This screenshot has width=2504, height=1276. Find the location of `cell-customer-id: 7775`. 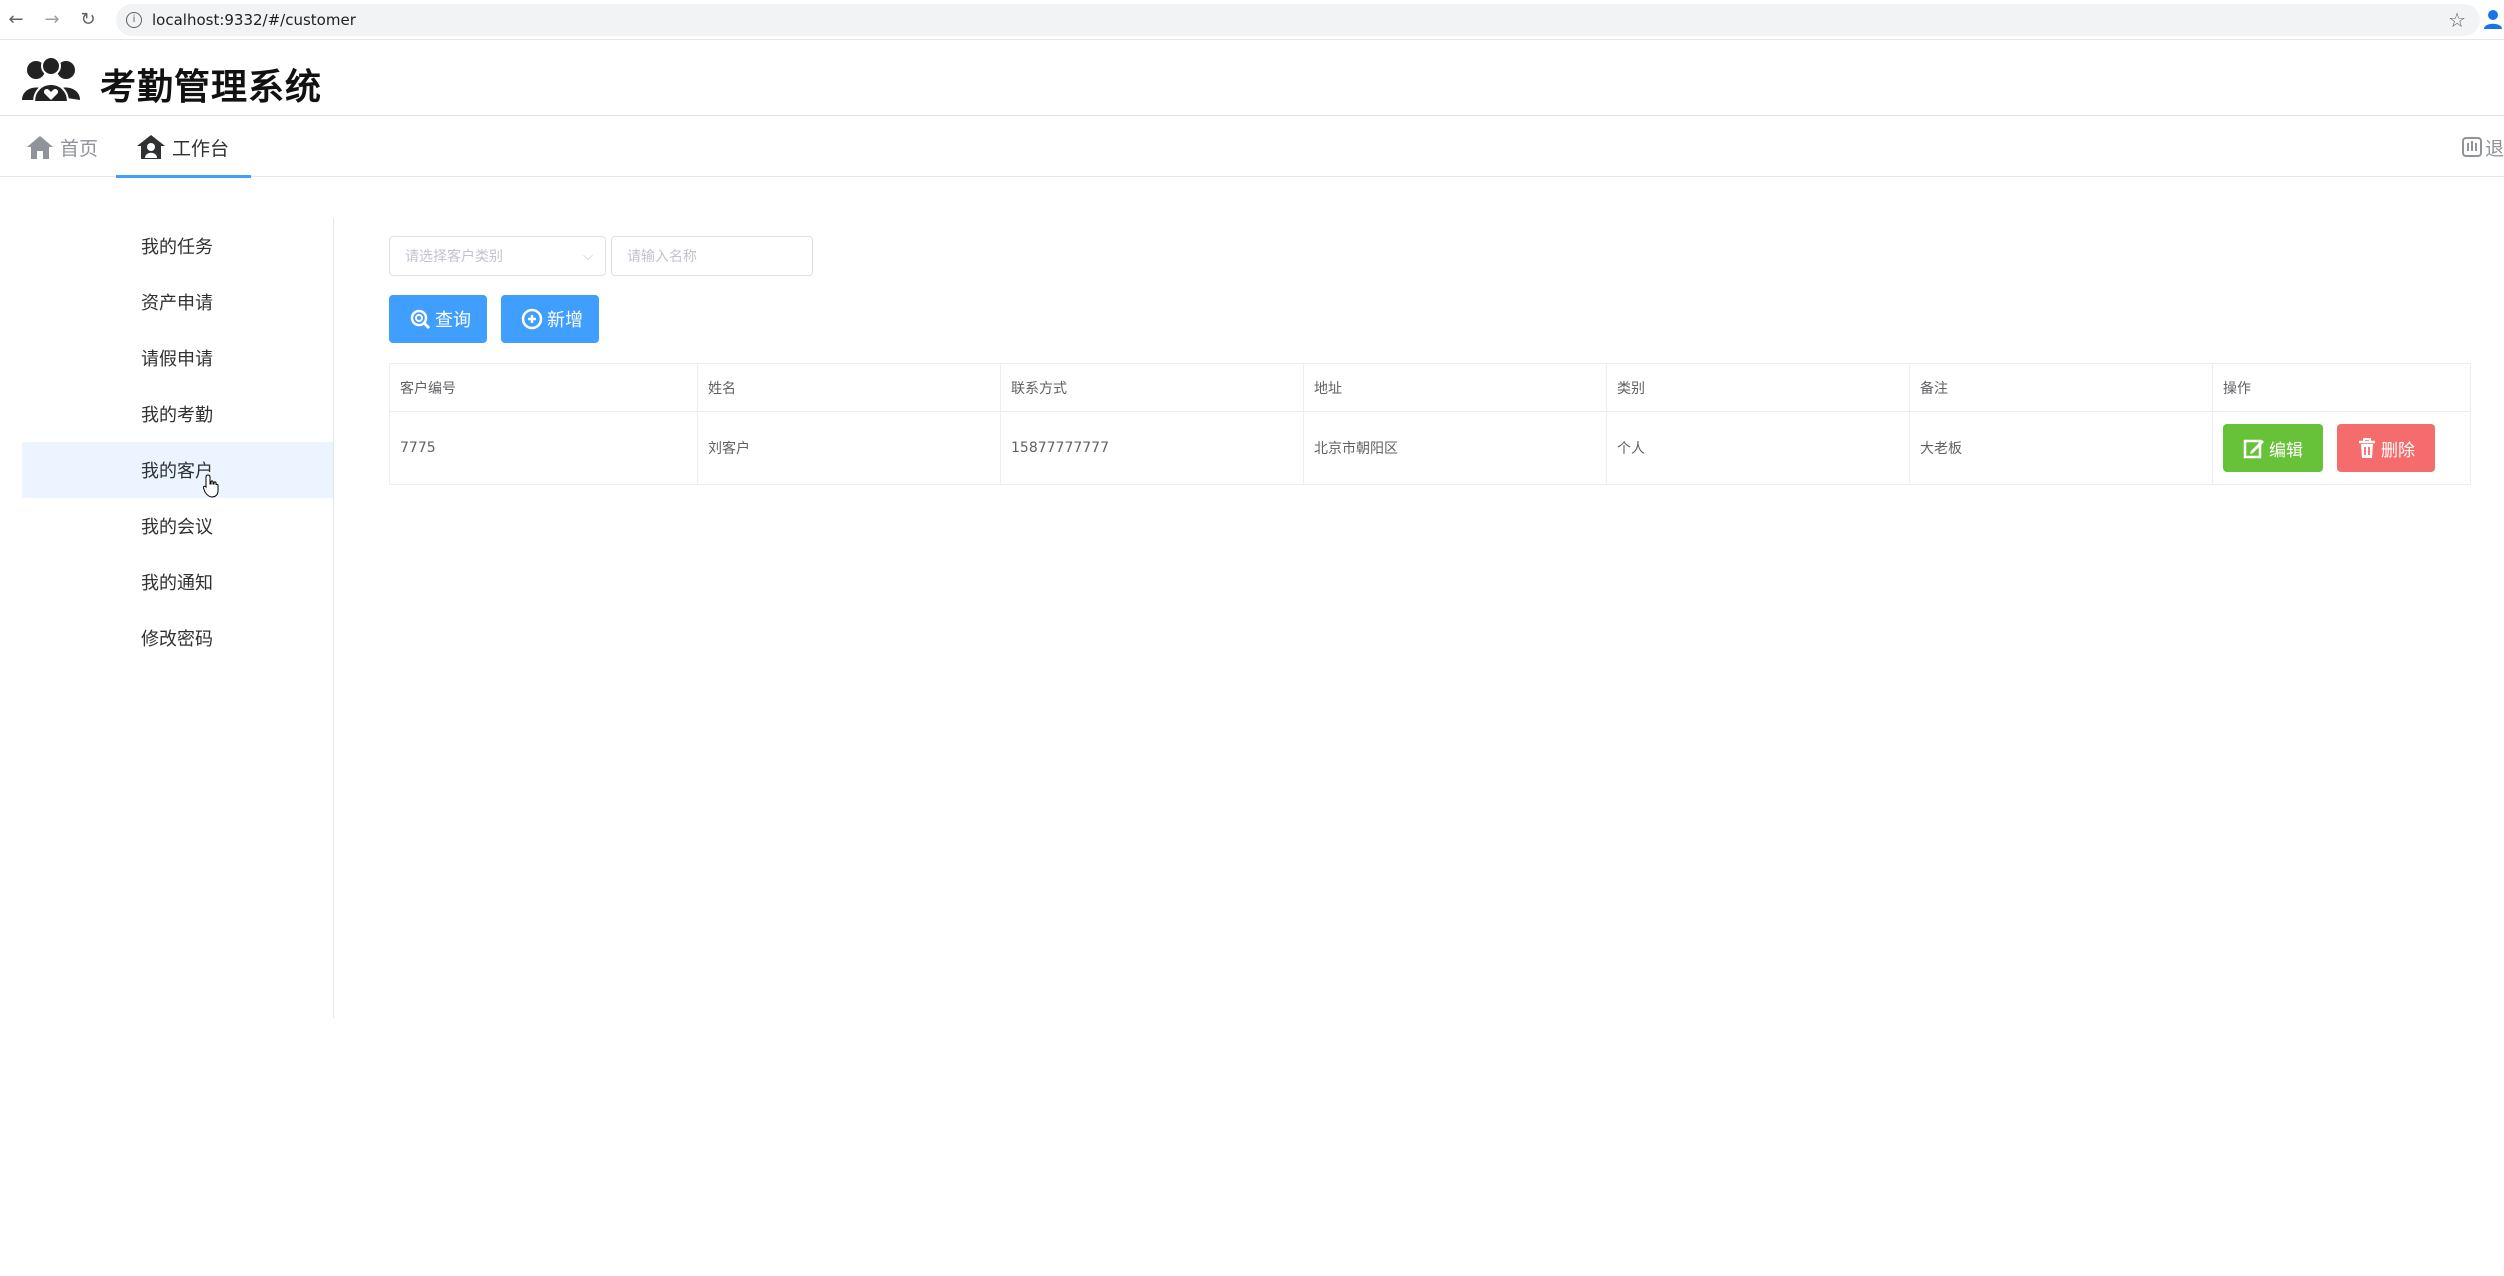

cell-customer-id: 7775 is located at coordinates (543, 448).